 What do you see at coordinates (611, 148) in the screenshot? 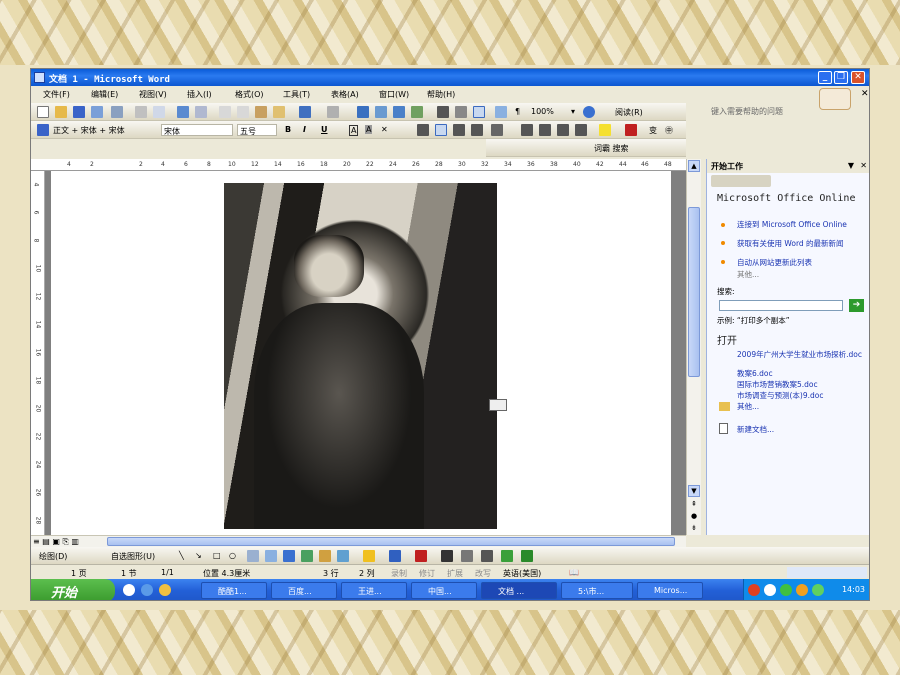
I see `dictionary-search-button: 词霸 搜索` at bounding box center [611, 148].